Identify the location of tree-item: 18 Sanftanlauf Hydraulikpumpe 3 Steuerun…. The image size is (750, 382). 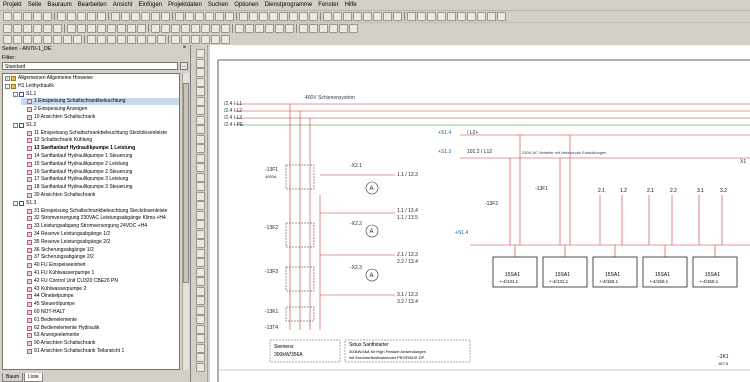
(100, 187).